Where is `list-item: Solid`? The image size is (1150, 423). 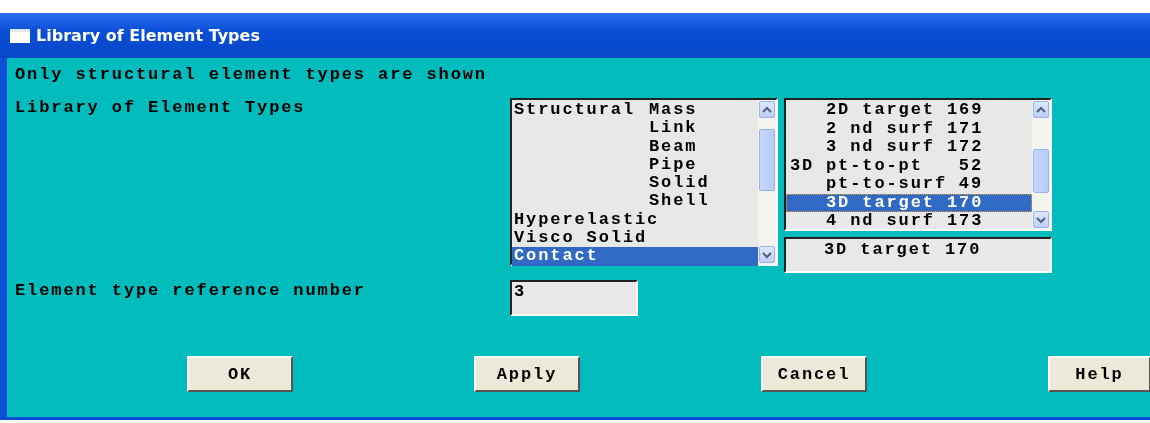
list-item: Solid is located at coordinates (635, 183).